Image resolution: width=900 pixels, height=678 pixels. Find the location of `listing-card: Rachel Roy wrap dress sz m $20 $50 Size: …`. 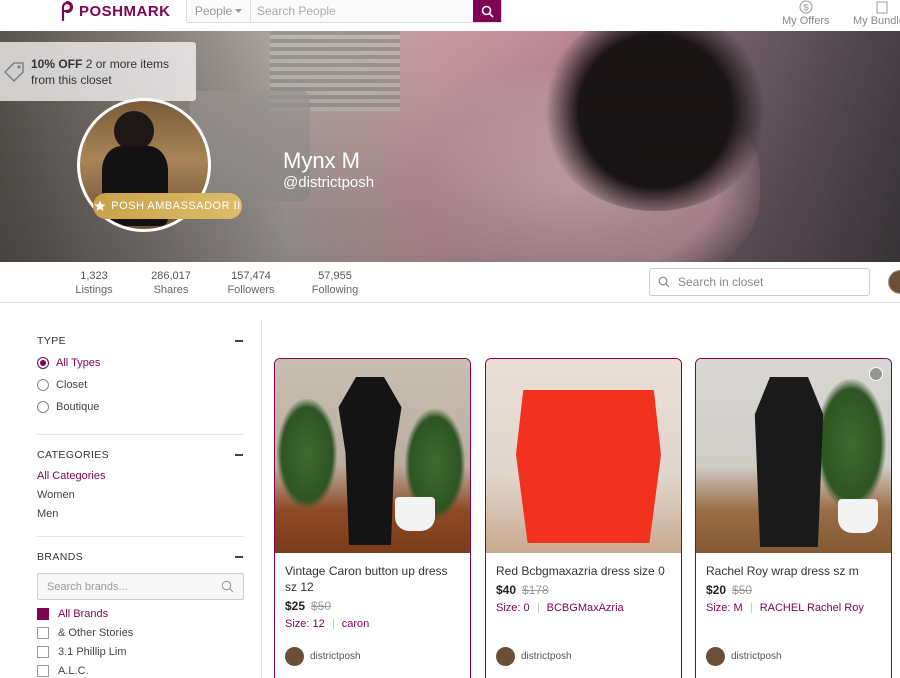

listing-card: Rachel Roy wrap dress sz m $20 $50 Size: … is located at coordinates (793, 518).